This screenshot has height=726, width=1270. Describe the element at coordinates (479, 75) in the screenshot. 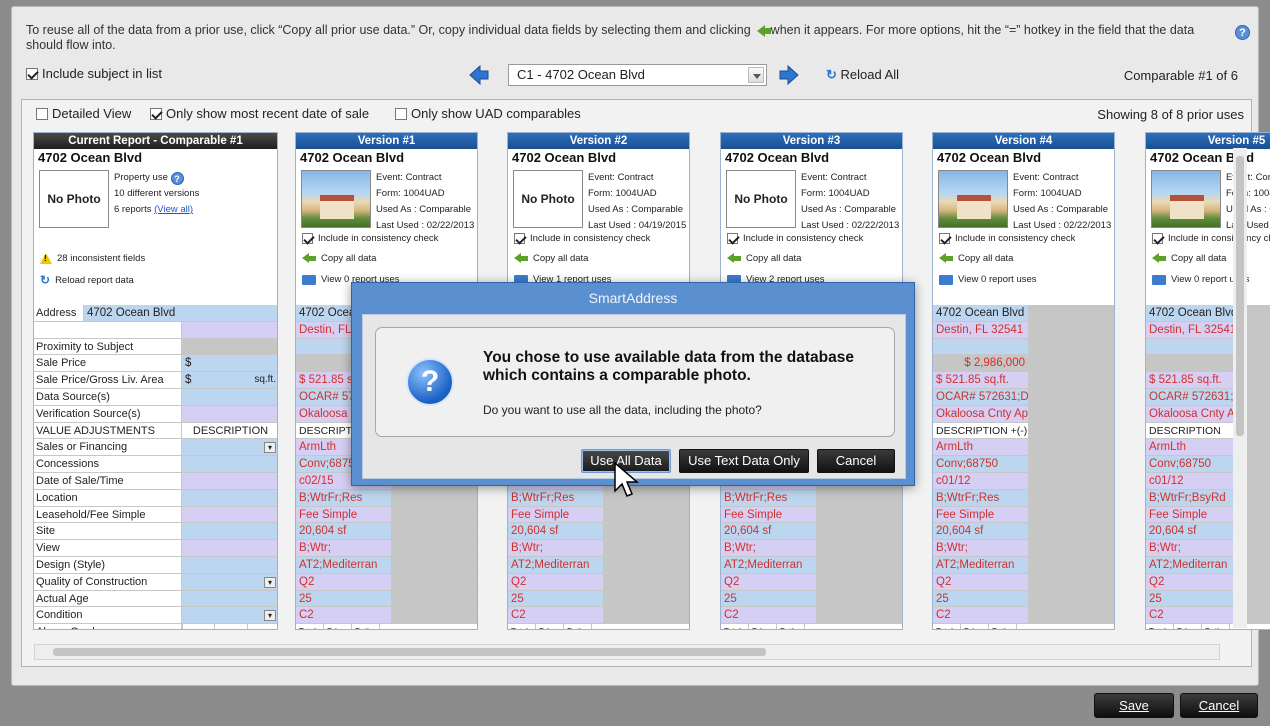

I see `previous-arrow-icon` at that location.